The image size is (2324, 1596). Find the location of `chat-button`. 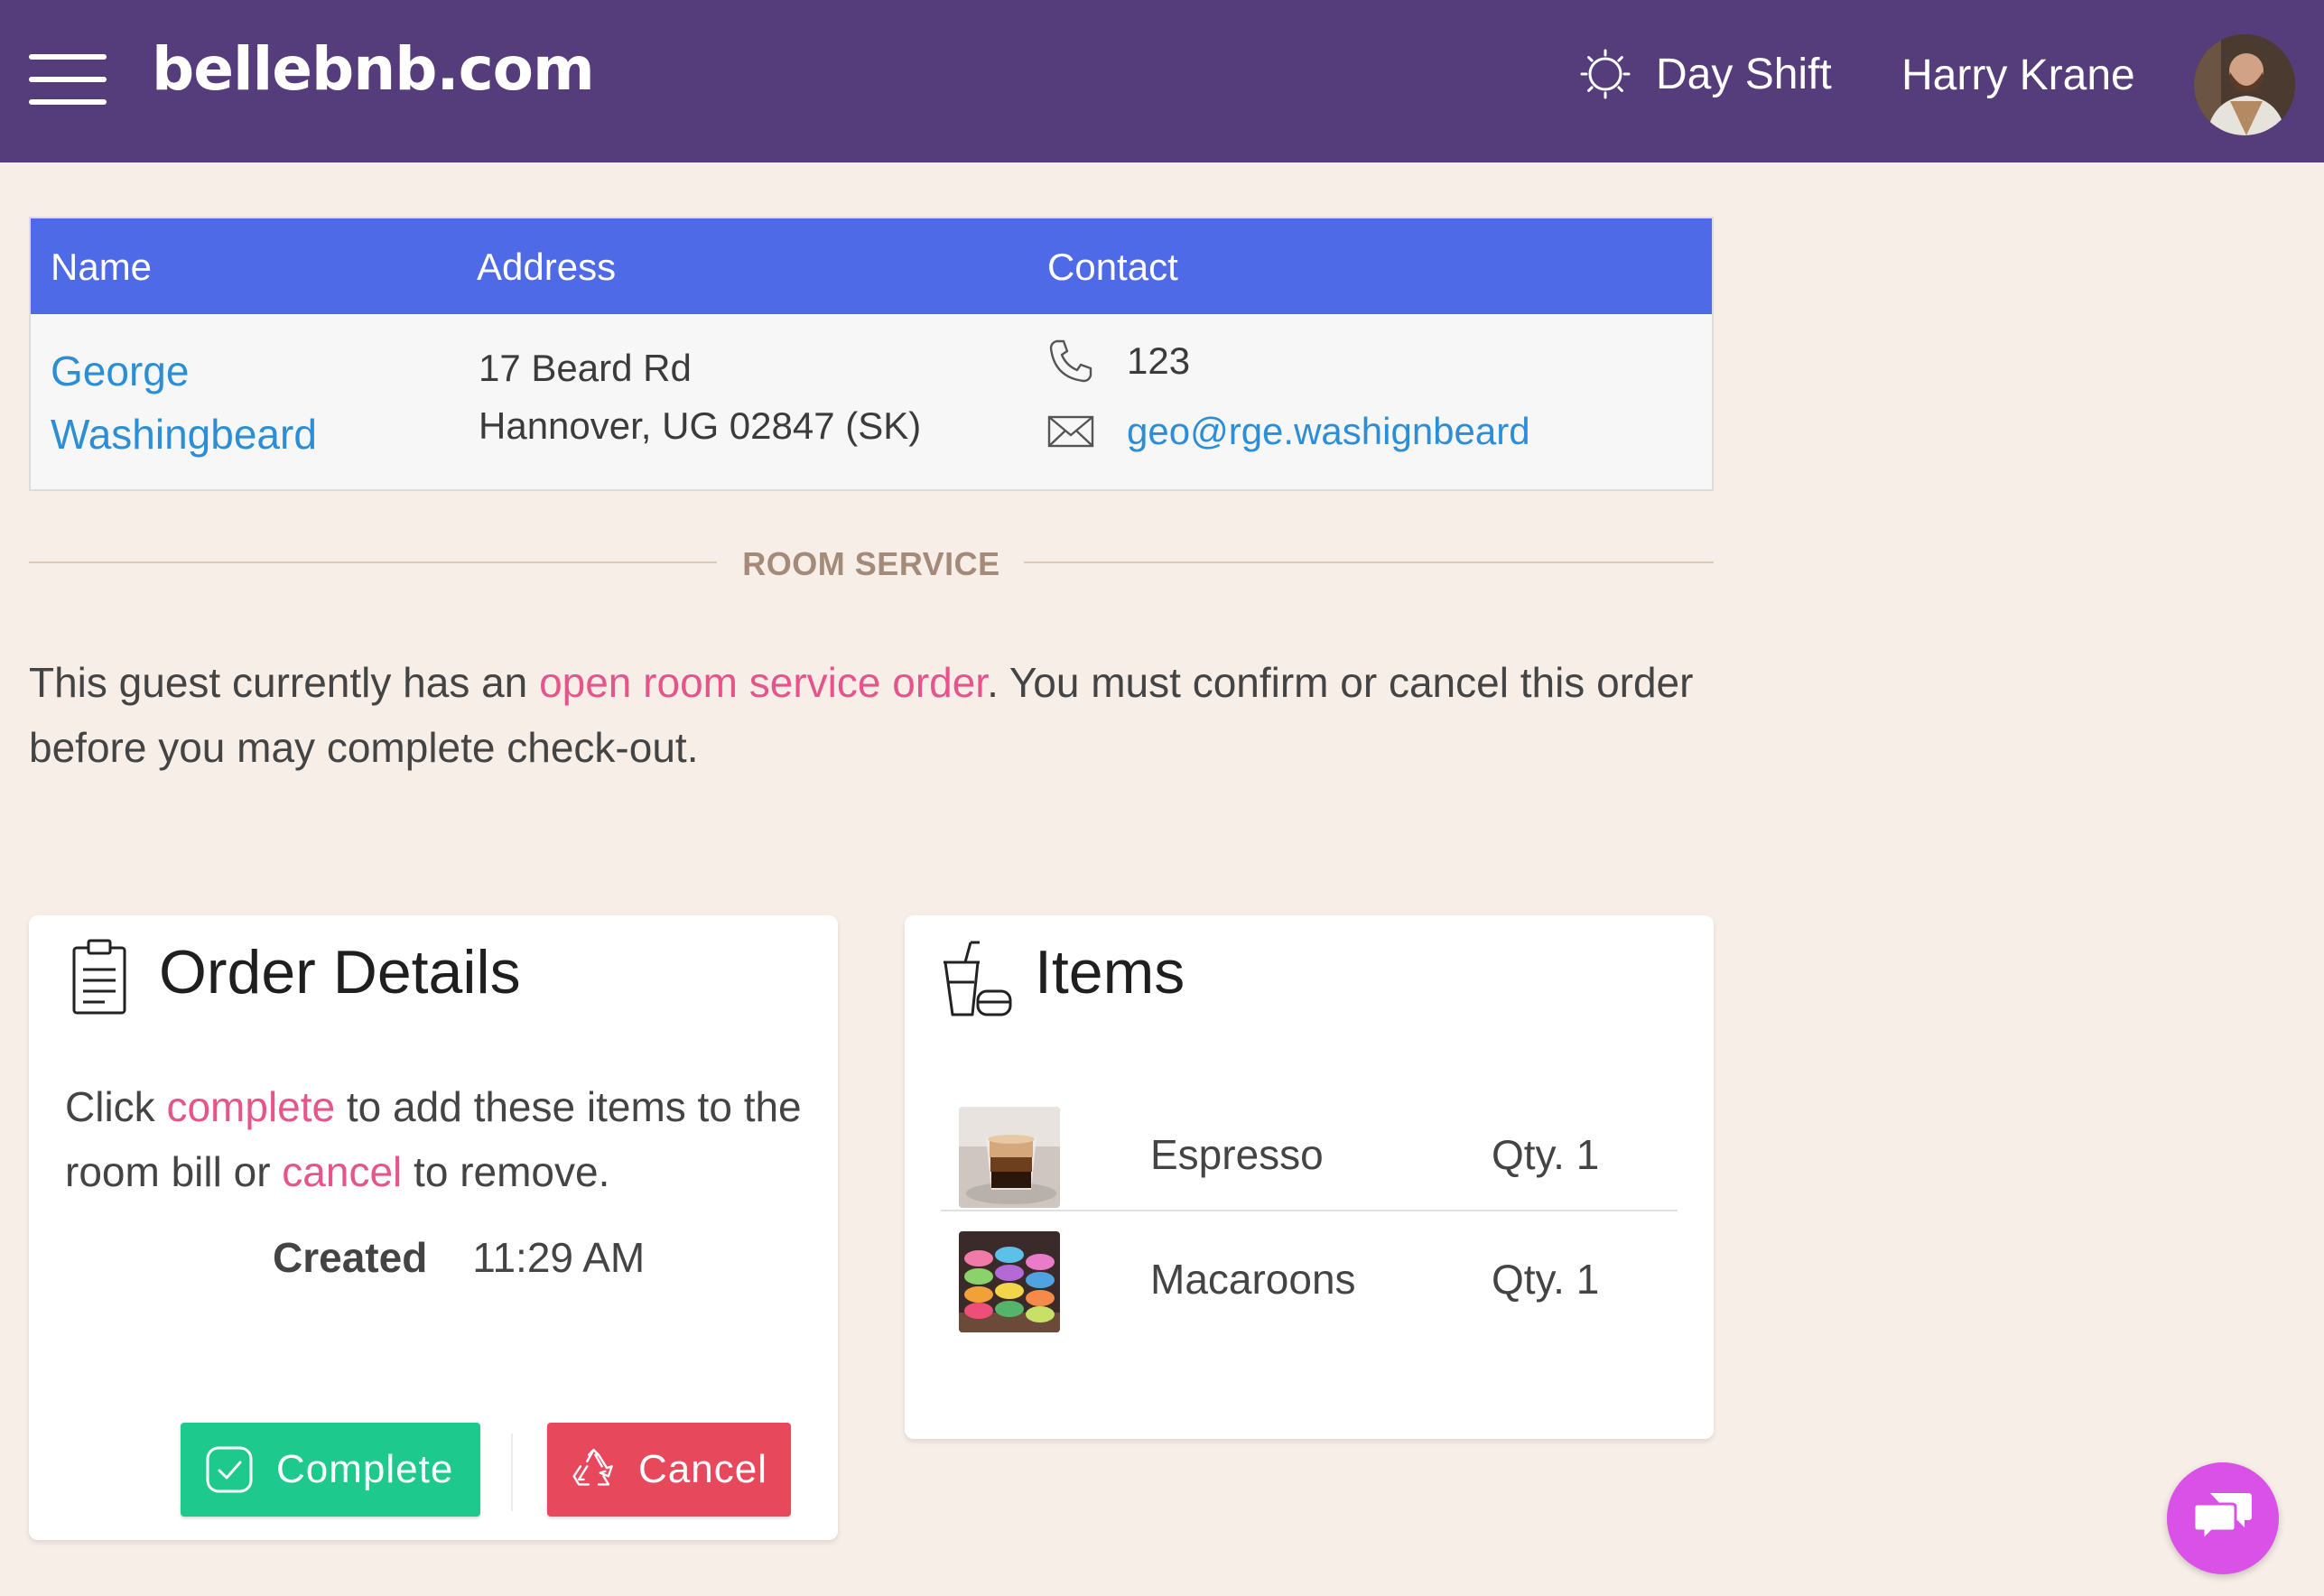

chat-button is located at coordinates (2223, 1518).